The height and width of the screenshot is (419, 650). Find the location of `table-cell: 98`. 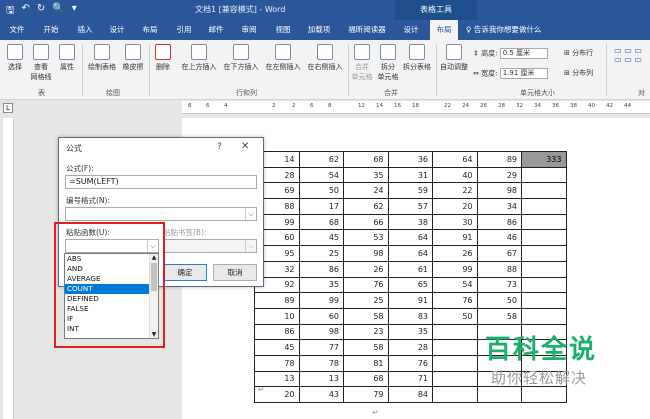

table-cell: 98 is located at coordinates (321, 332).